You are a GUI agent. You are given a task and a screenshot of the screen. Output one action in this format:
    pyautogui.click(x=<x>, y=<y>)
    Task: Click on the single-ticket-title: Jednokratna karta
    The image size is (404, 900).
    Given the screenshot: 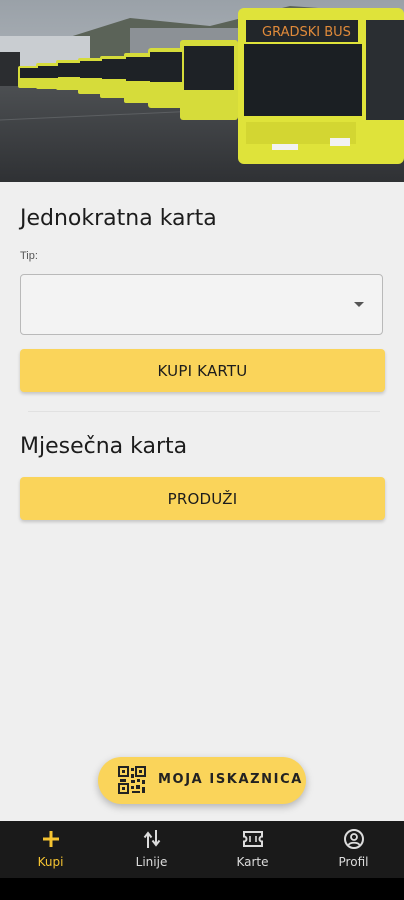 What is the action you would take?
    pyautogui.click(x=118, y=218)
    